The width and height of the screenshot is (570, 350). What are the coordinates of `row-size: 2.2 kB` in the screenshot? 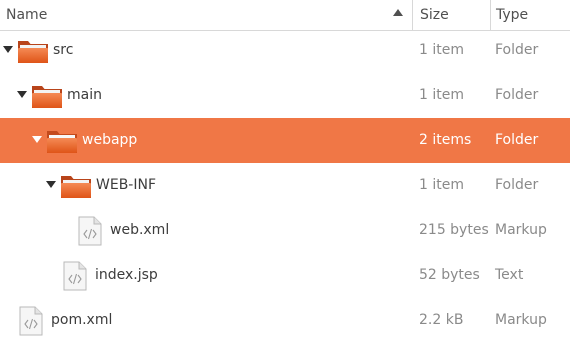 It's located at (441, 320).